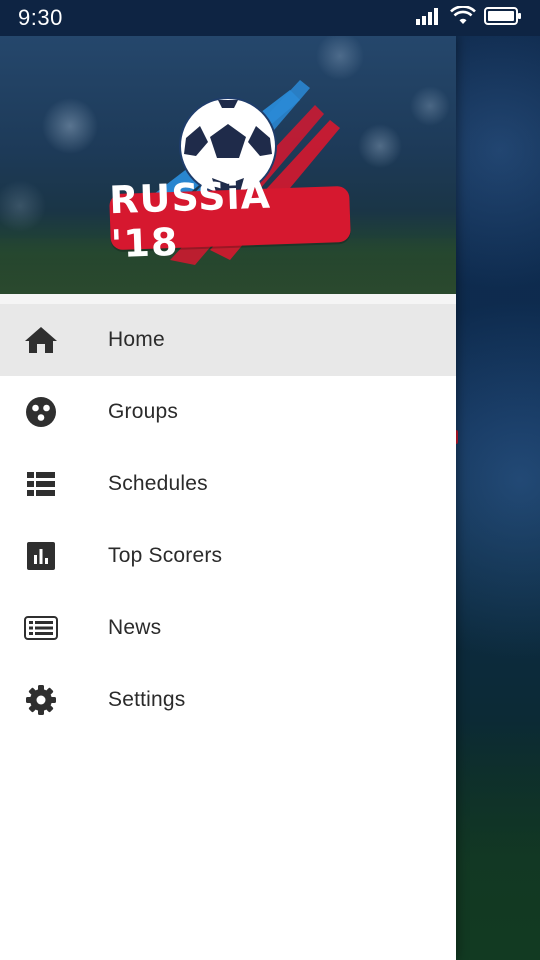  What do you see at coordinates (41, 484) in the screenshot?
I see `list-icon` at bounding box center [41, 484].